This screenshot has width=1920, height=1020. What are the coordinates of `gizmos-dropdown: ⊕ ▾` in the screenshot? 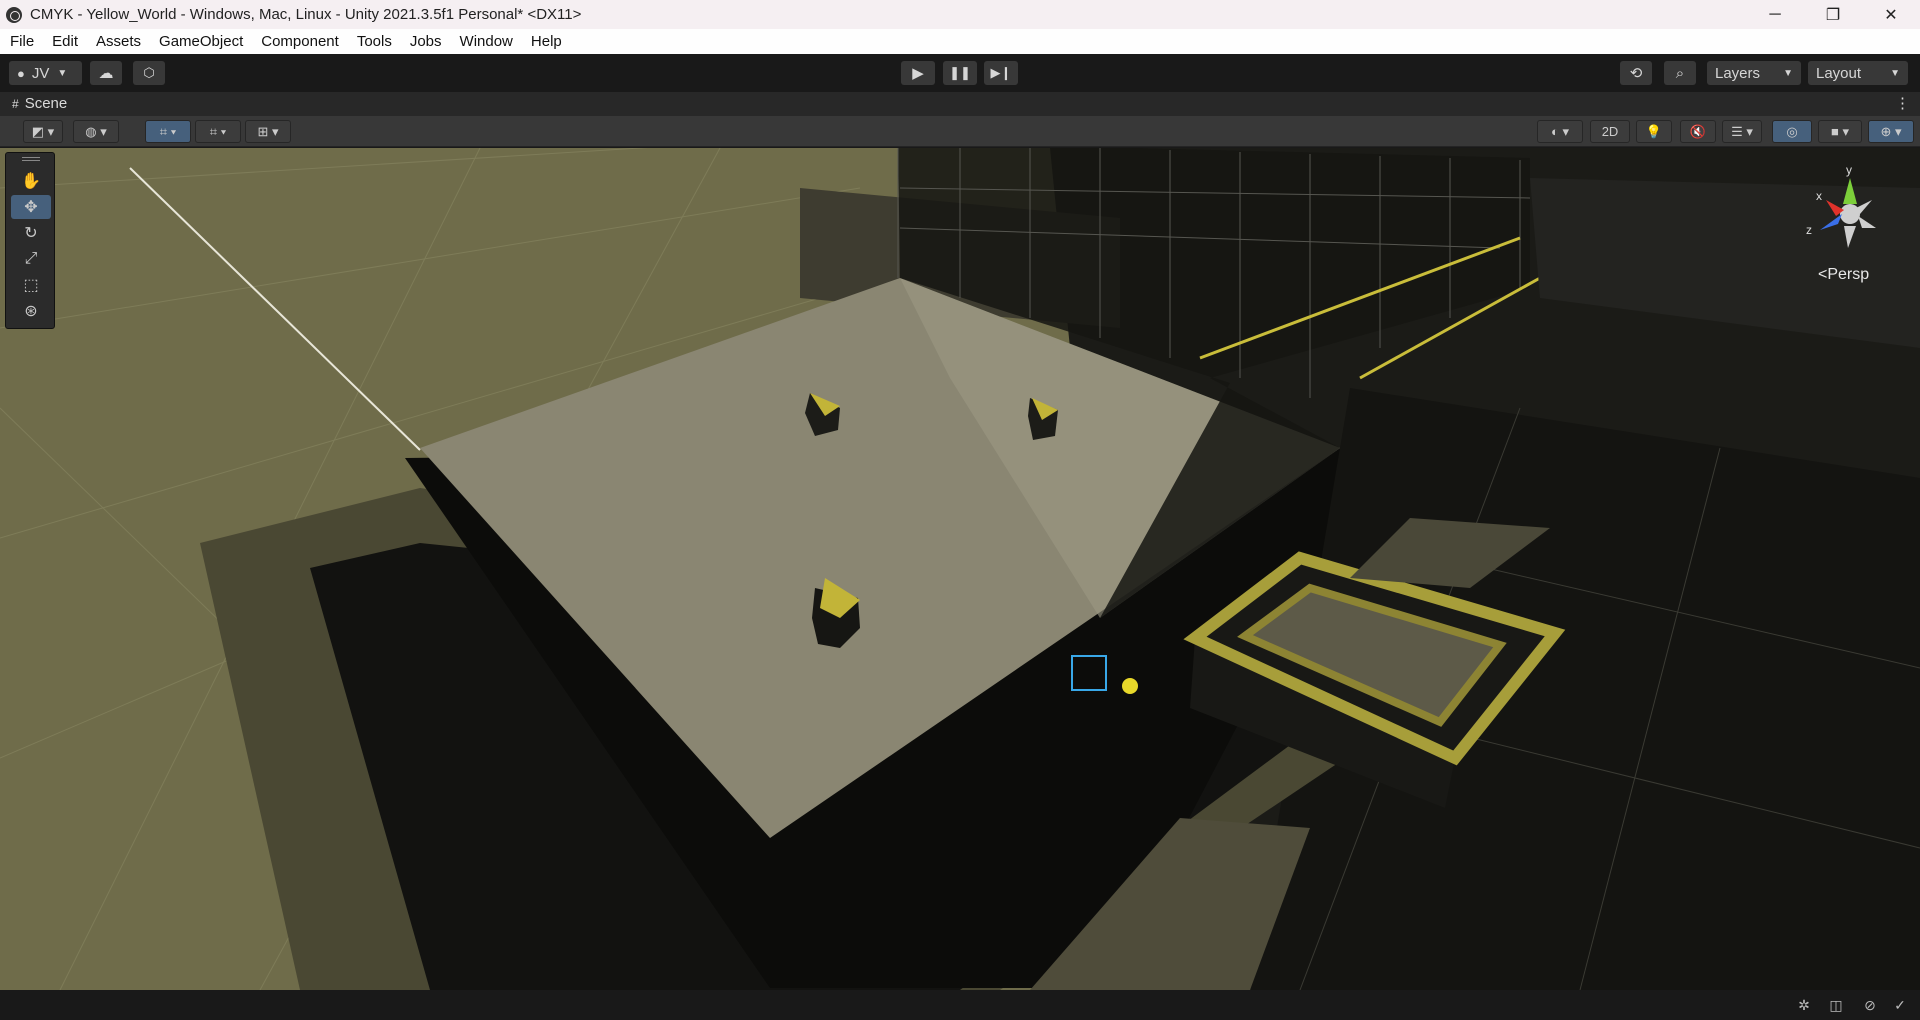 It's located at (1891, 131).